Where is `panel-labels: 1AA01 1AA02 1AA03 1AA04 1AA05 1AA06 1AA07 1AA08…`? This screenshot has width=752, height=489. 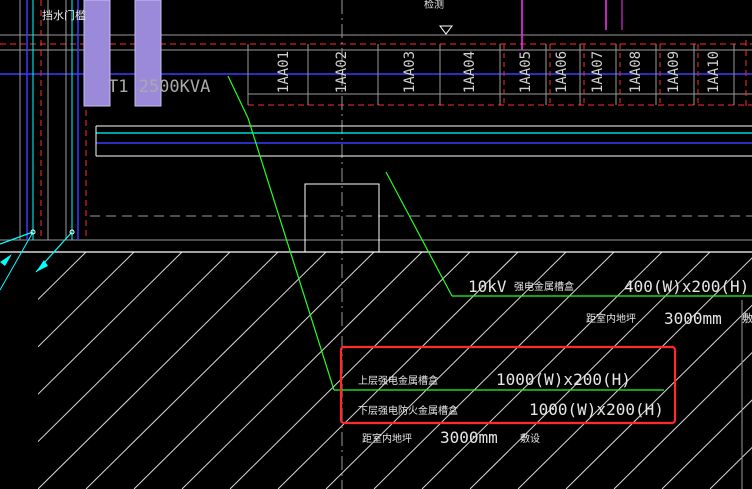 panel-labels: 1AA01 1AA02 1AA03 1AA04 1AA05 1AA06 1AA07 1AA08… is located at coordinates (499, 72).